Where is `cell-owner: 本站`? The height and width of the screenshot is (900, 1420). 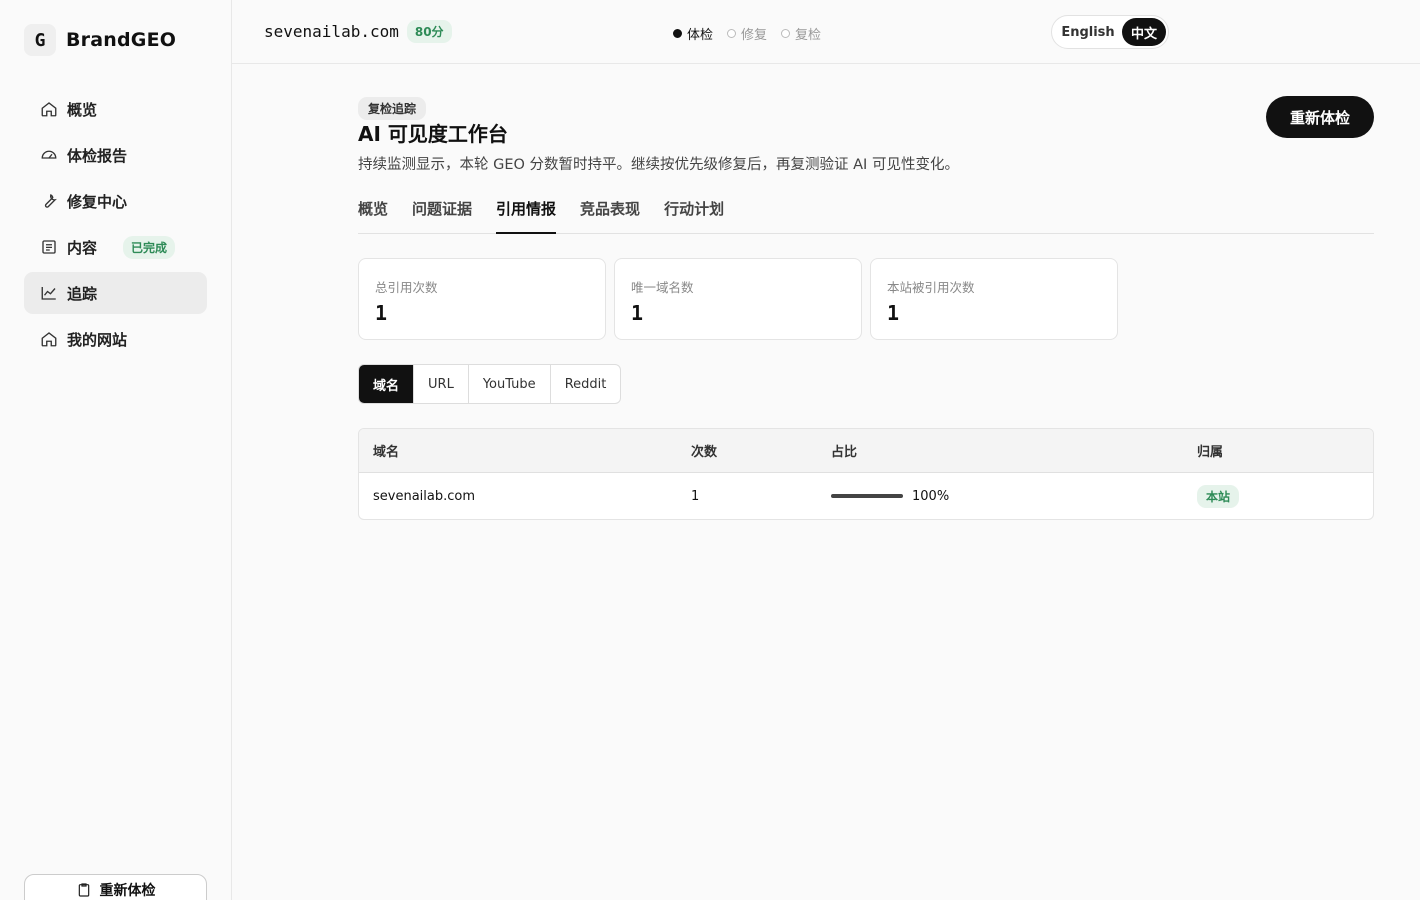 cell-owner: 本站 is located at coordinates (1218, 496).